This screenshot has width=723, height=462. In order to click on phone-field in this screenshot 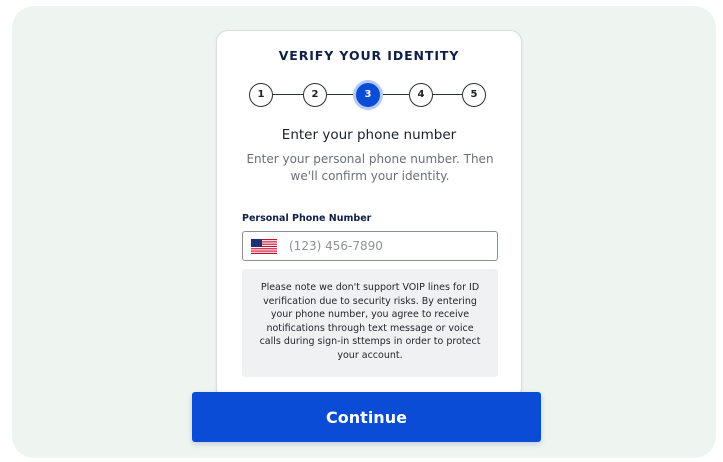, I will do `click(370, 246)`.